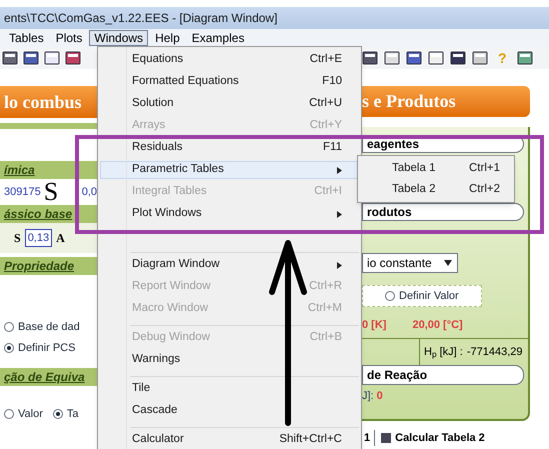 This screenshot has height=449, width=549. I want to click on radio-label: Ta, so click(72, 414).